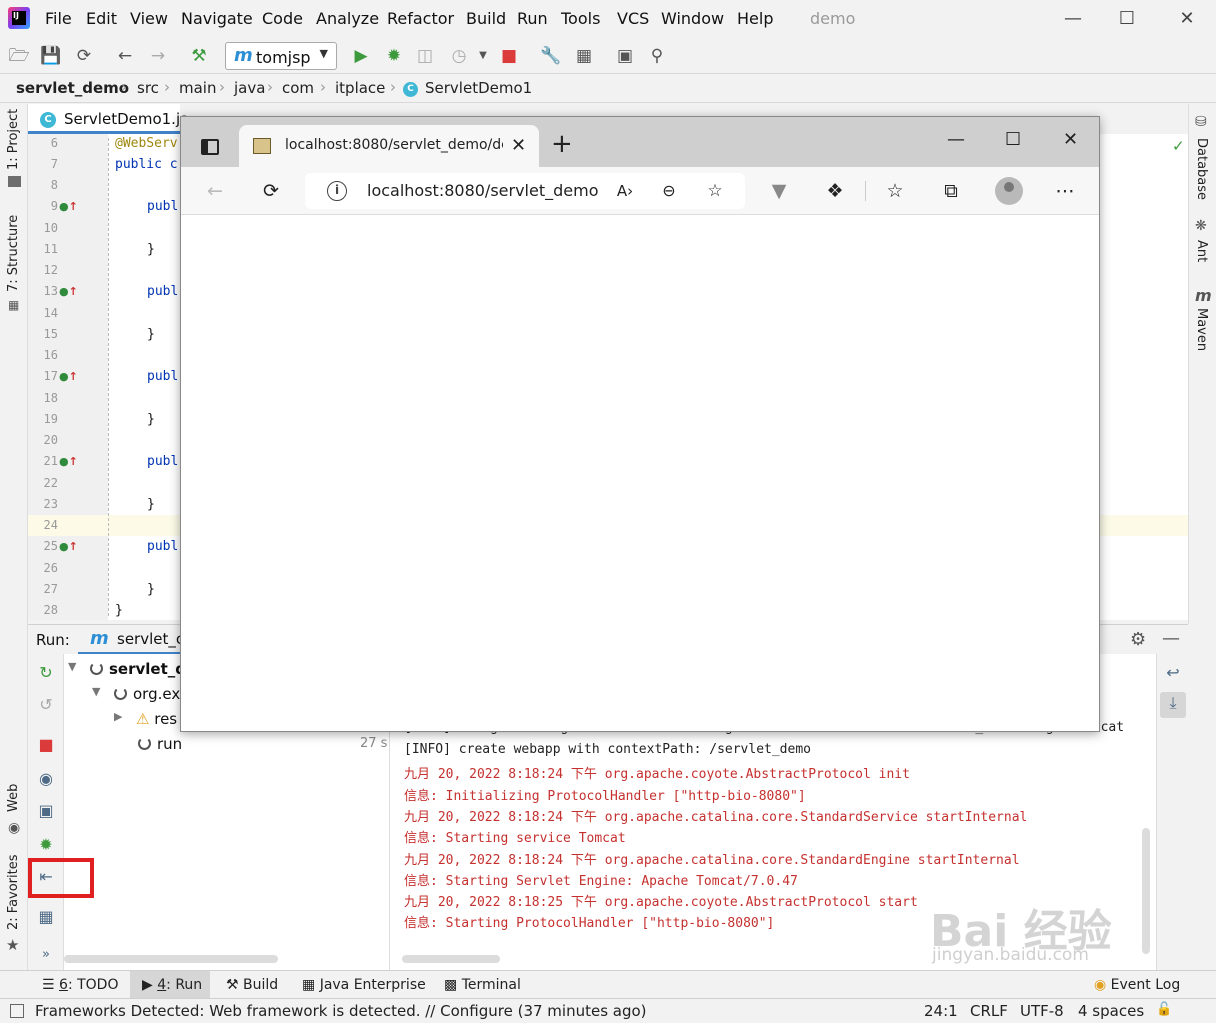  I want to click on eye-icon: ◉, so click(46, 779).